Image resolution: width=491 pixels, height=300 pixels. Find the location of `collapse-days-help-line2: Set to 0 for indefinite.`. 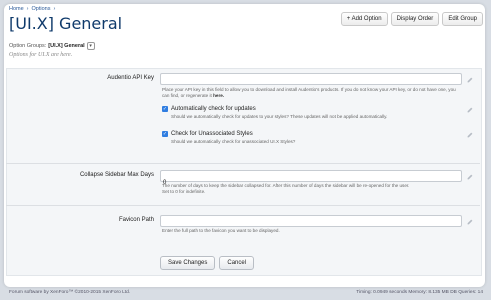

collapse-days-help-line2: Set to 0 for indefinite. is located at coordinates (184, 191).